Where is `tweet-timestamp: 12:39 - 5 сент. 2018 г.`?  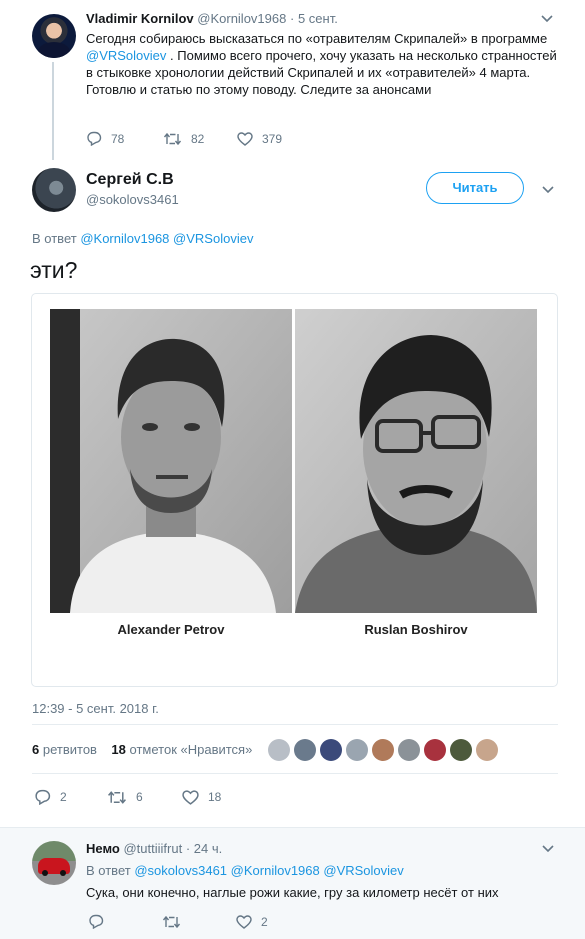 tweet-timestamp: 12:39 - 5 сент. 2018 г. is located at coordinates (95, 708).